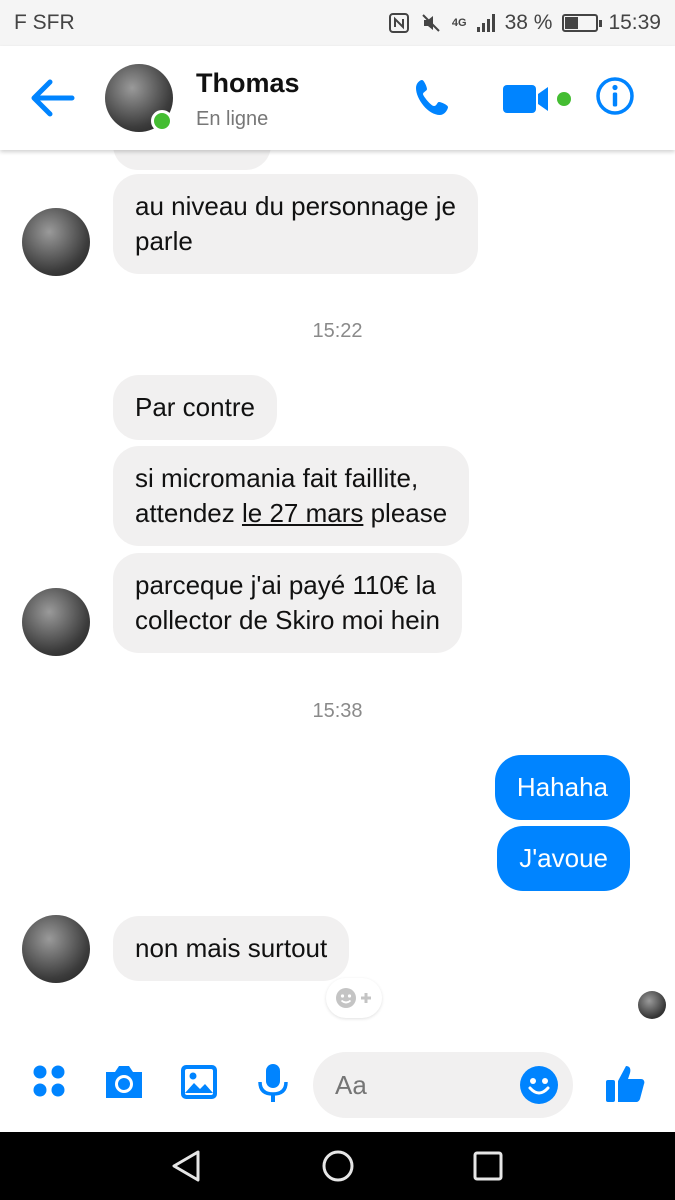 This screenshot has width=675, height=1200. I want to click on battery-percent: 38 %, so click(528, 22).